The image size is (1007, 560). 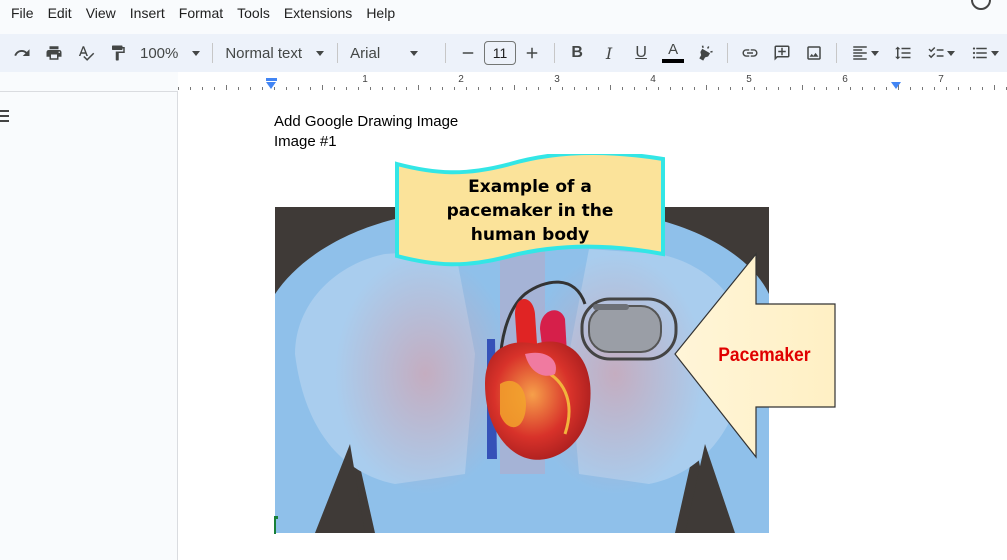 I want to click on paint-format-icon, so click(x=118, y=53).